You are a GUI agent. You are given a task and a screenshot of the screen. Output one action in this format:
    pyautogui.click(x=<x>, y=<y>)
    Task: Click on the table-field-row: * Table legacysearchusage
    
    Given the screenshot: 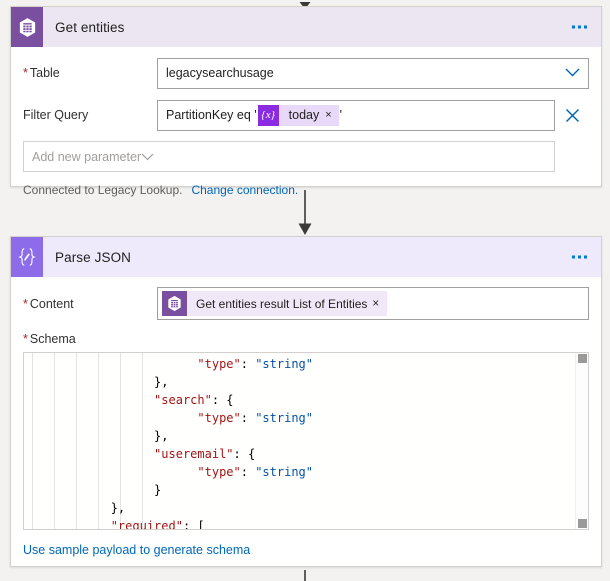 What is the action you would take?
    pyautogui.click(x=306, y=73)
    